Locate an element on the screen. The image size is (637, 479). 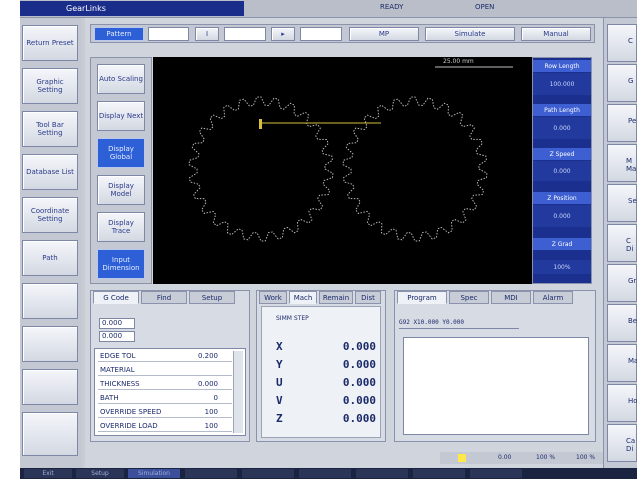
right-menu-label: Gr is located at coordinates (632, 281).